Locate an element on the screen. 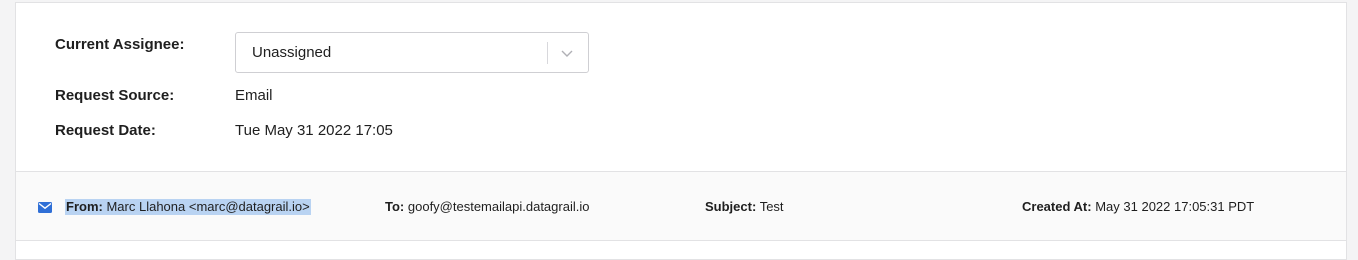 The image size is (1358, 260). chevron-down-icon is located at coordinates (567, 53).